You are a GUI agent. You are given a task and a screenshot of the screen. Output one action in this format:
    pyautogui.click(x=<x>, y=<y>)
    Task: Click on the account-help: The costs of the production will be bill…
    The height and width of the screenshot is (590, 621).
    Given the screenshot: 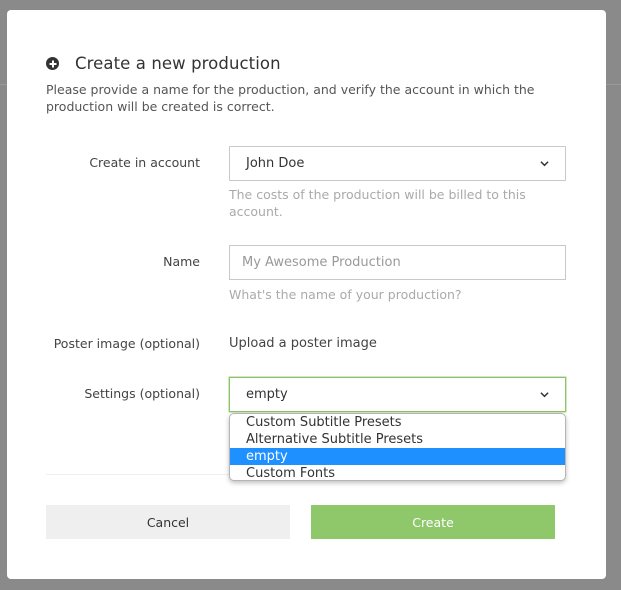 What is the action you would take?
    pyautogui.click(x=377, y=203)
    